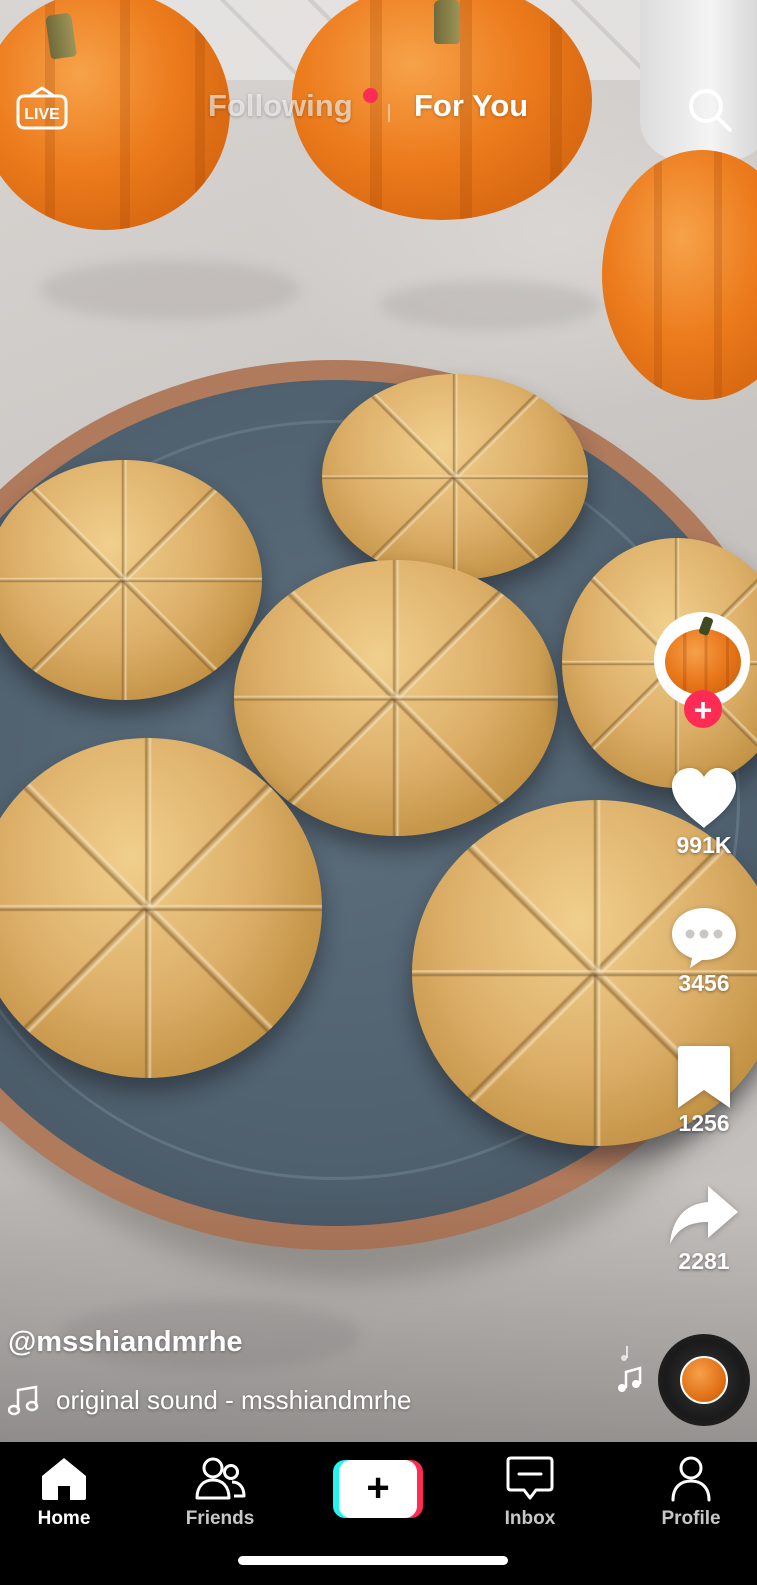 The height and width of the screenshot is (1585, 757). I want to click on create-button: +, so click(378, 1489).